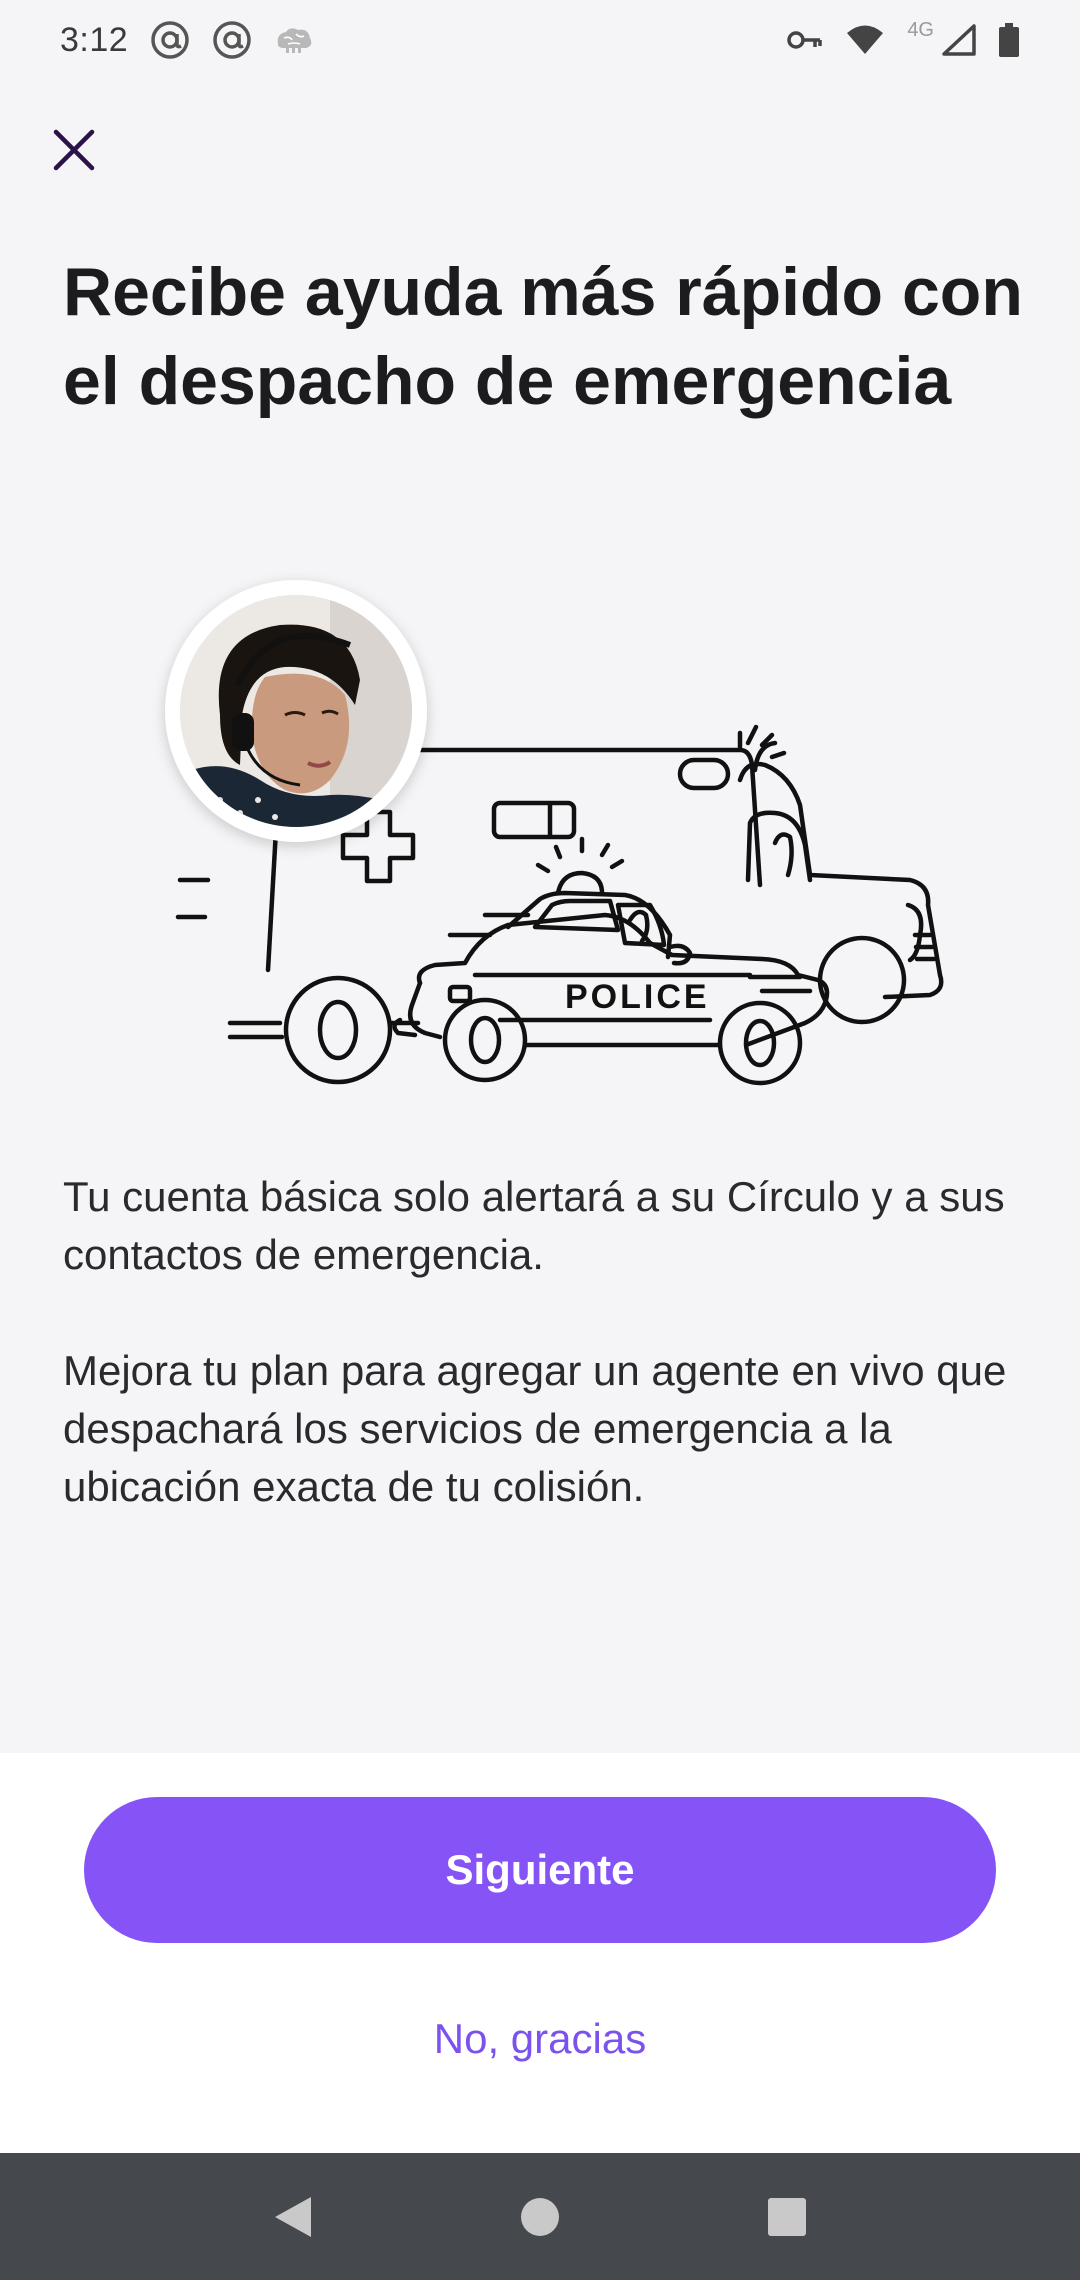  What do you see at coordinates (294, 40) in the screenshot?
I see `brain-icon` at bounding box center [294, 40].